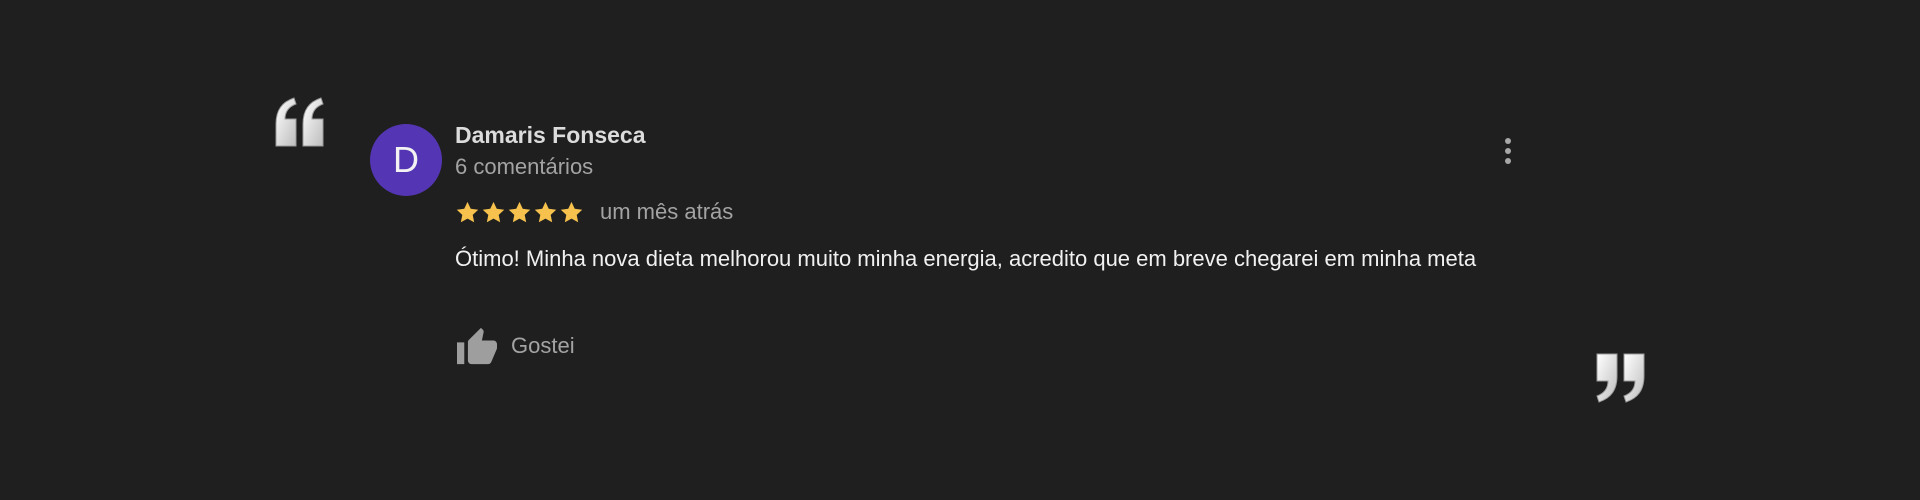  I want to click on rating-row: um mês atrás, so click(594, 212).